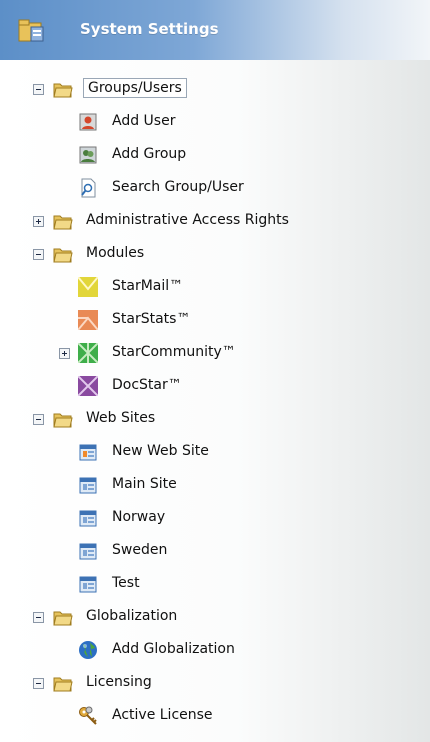 The height and width of the screenshot is (742, 430). I want to click on tree-label: Globalization, so click(131, 616).